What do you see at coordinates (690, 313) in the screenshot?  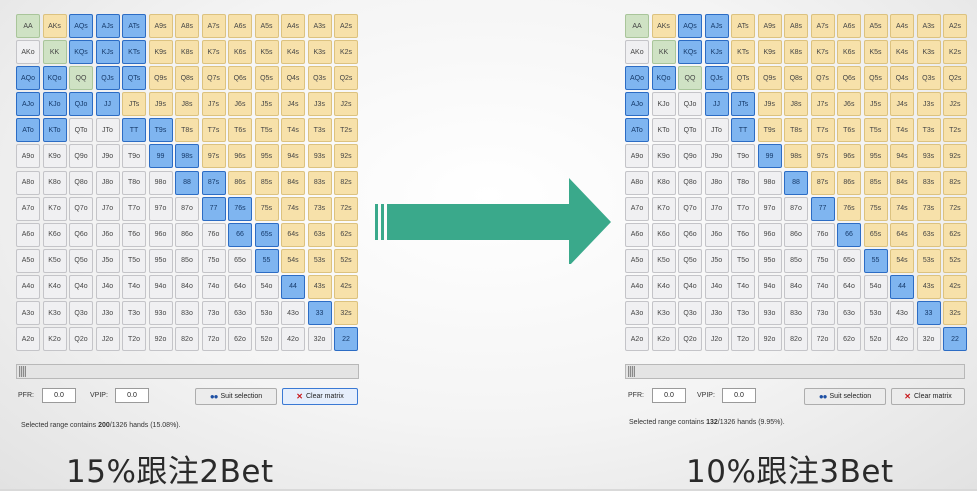 I see `hand-cell-q3o: Q3o` at bounding box center [690, 313].